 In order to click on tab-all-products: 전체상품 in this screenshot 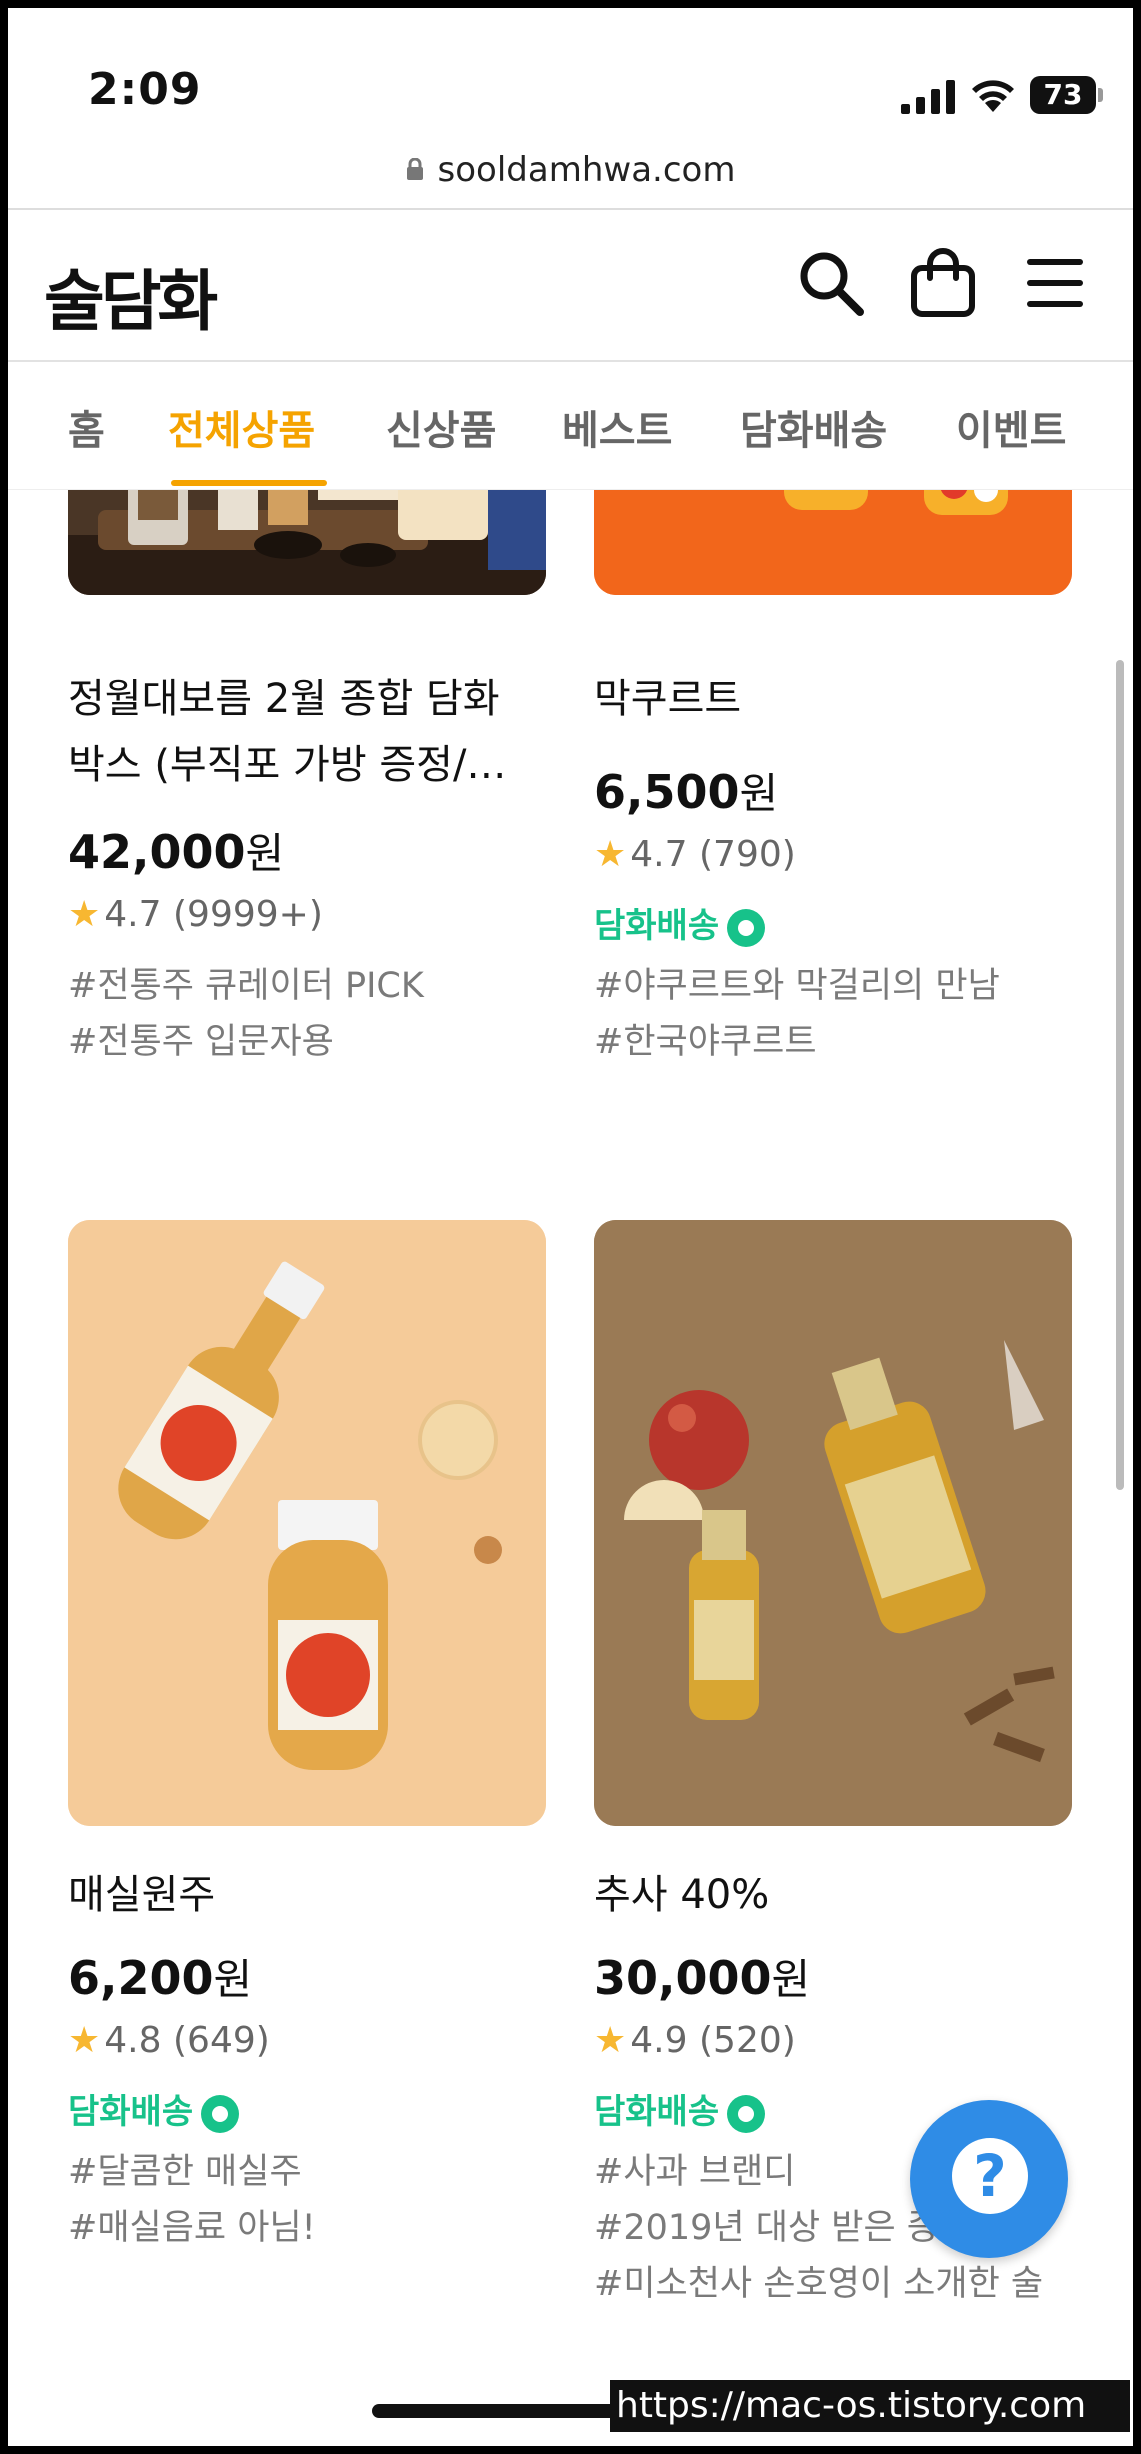, I will do `click(241, 427)`.